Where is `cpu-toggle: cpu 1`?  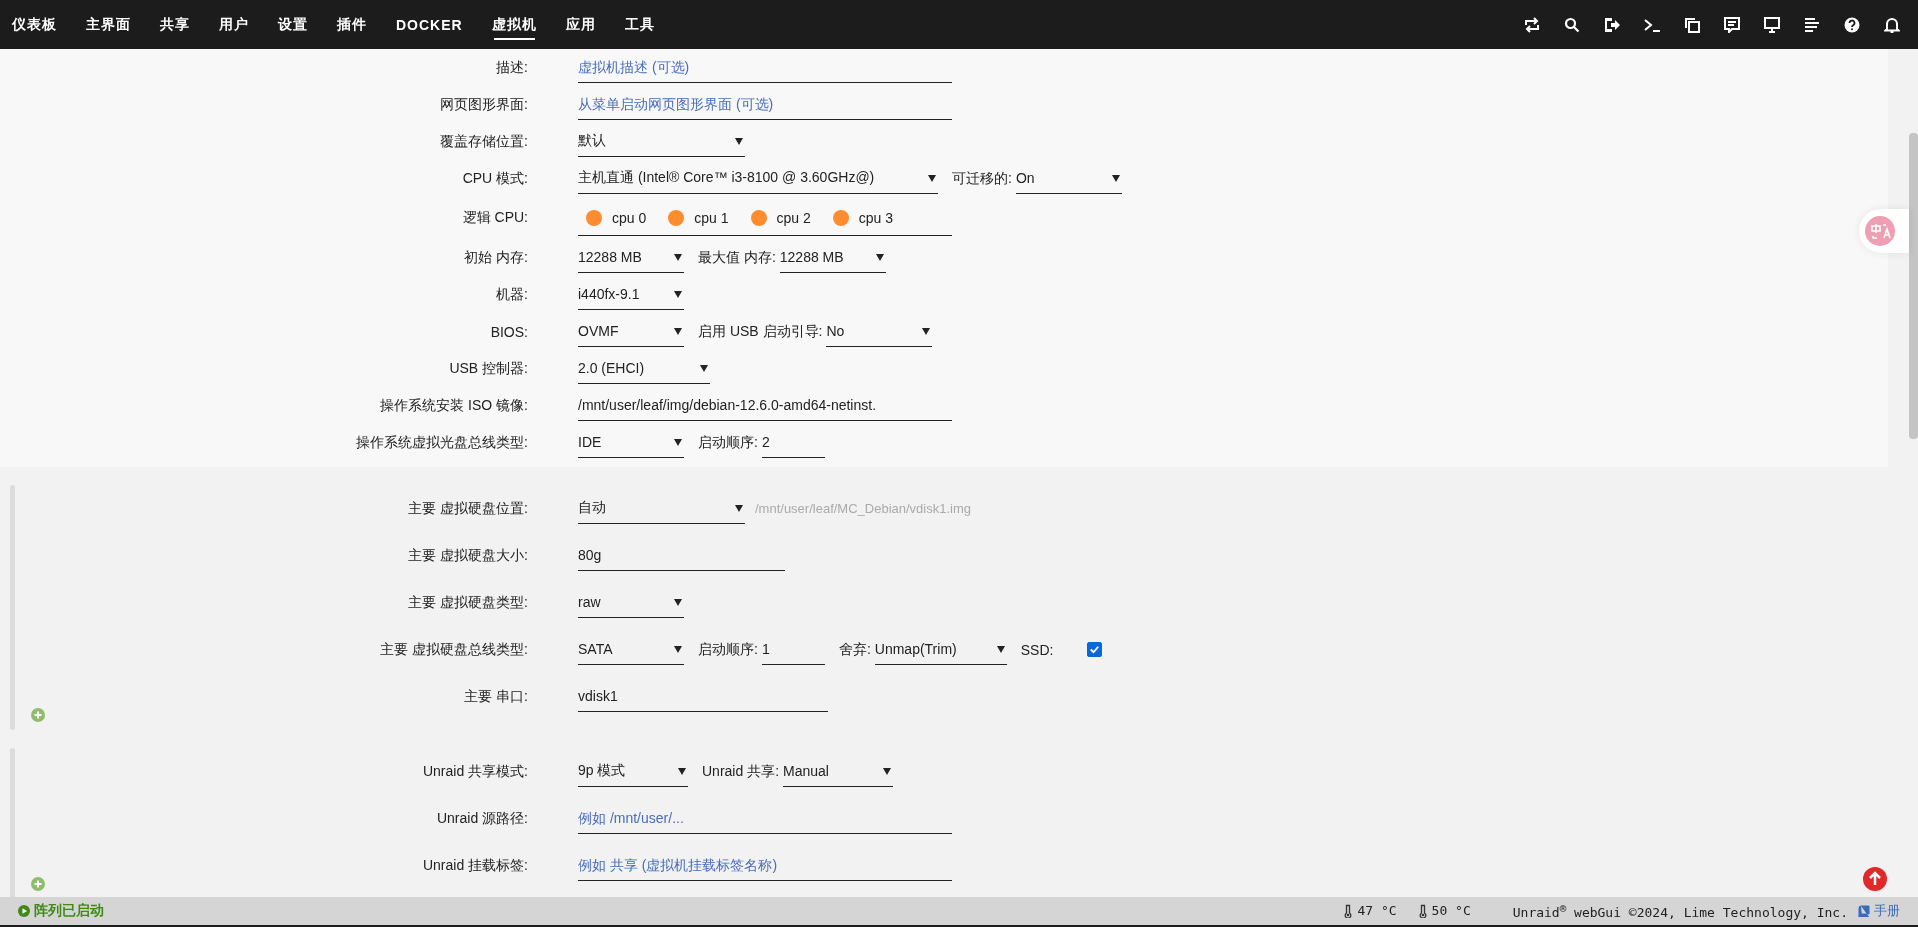
cpu-toggle: cpu 1 is located at coordinates (698, 217).